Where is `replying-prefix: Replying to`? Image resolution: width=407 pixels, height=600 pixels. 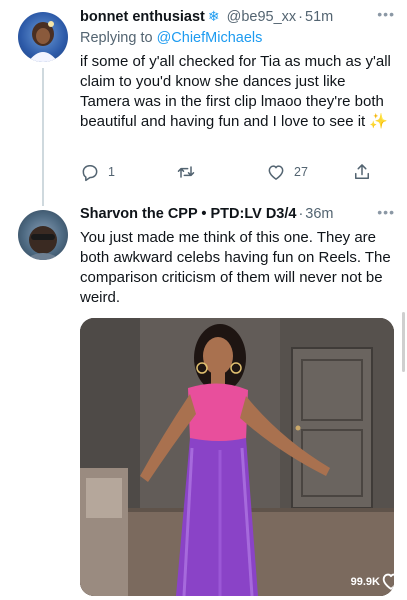 replying-prefix: Replying to is located at coordinates (118, 38).